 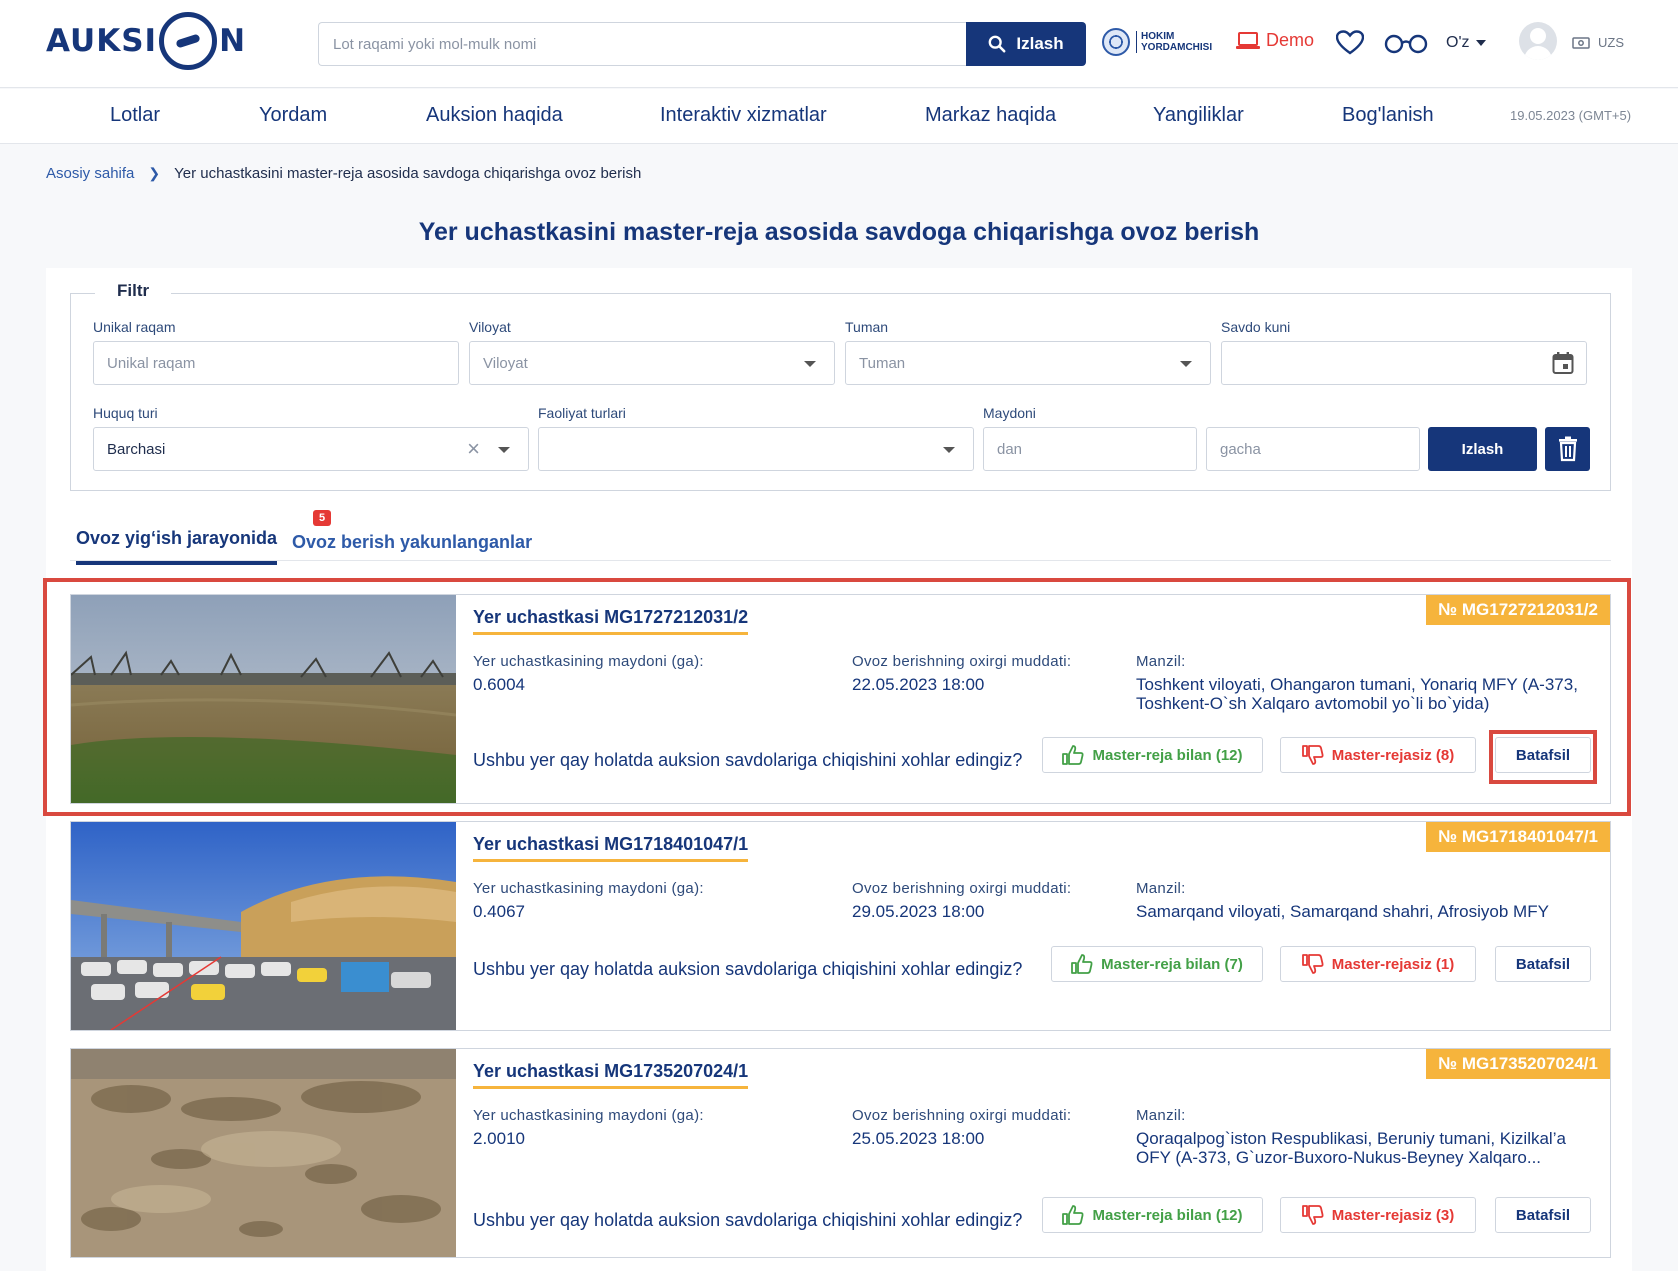 What do you see at coordinates (611, 1075) in the screenshot?
I see `lot-title-link: Yer uchastkasi MG1735207024/1` at bounding box center [611, 1075].